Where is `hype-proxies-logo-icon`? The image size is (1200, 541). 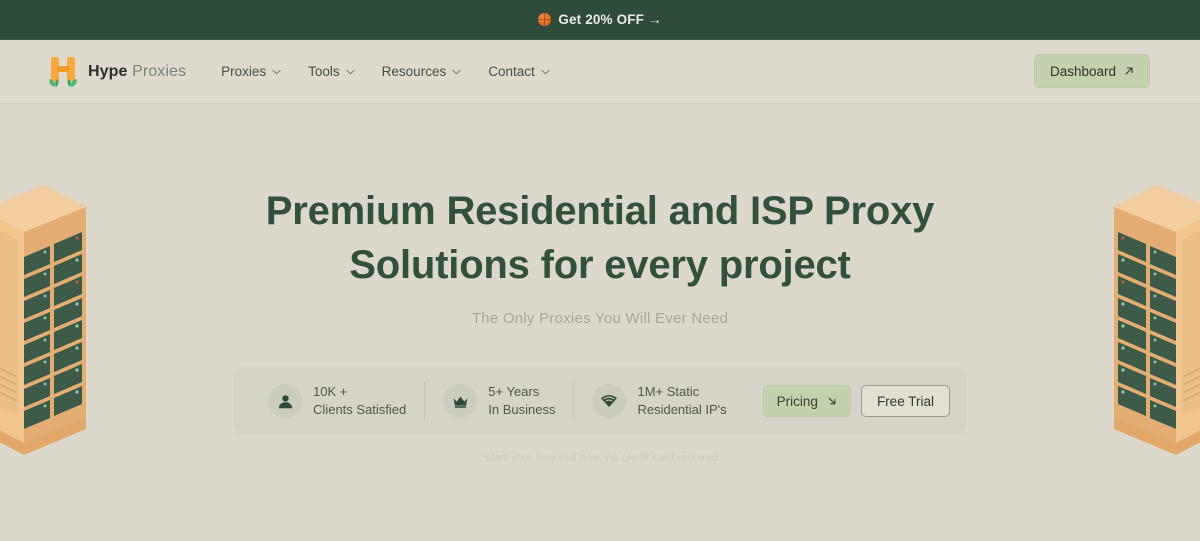
hype-proxies-logo-icon is located at coordinates (63, 71).